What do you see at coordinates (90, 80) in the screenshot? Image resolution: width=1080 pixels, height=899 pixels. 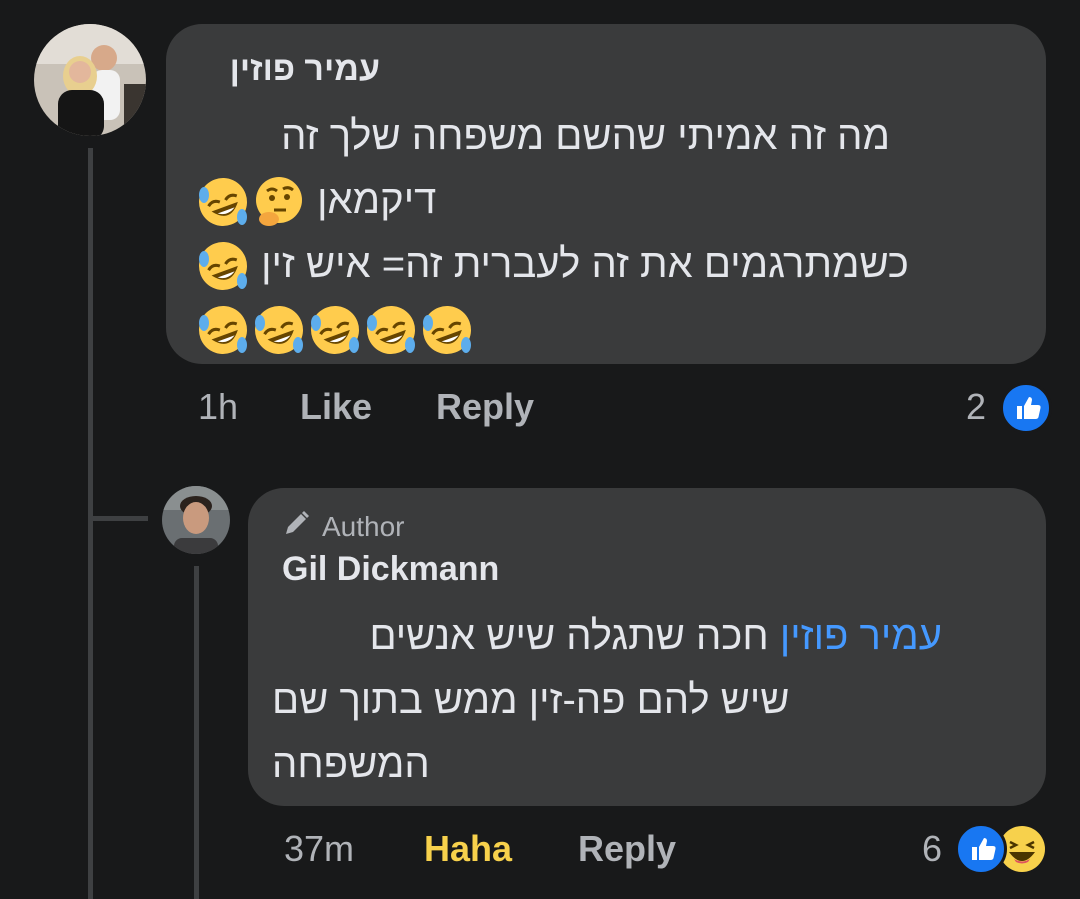 I see `avatar-amir` at bounding box center [90, 80].